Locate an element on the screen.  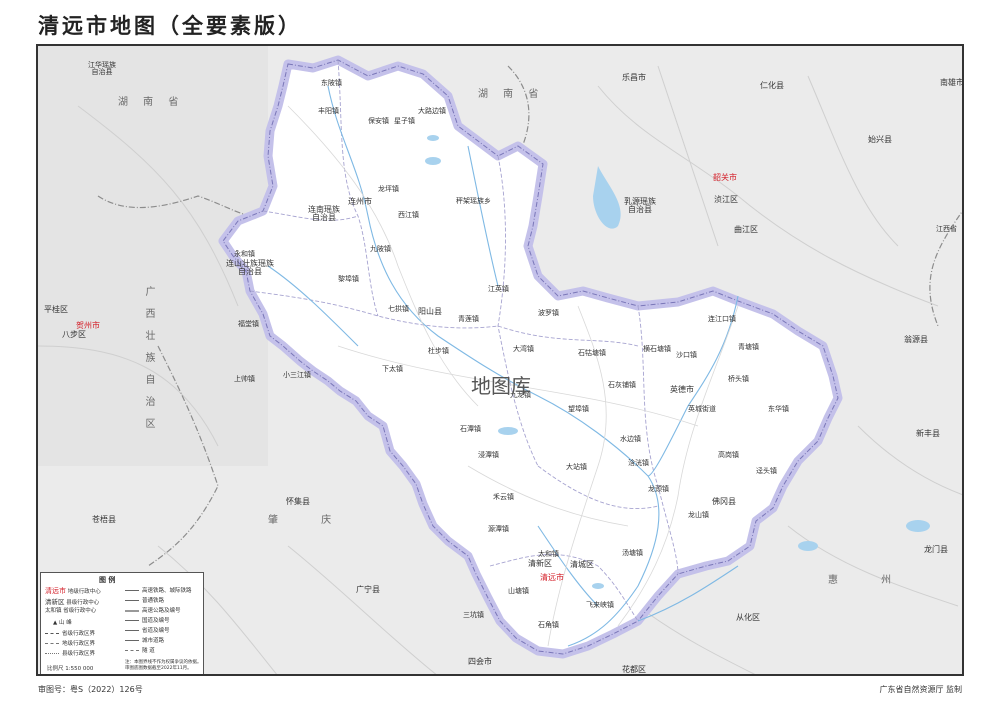
legend-item: 城市道路 is located at coordinates (144, 640).